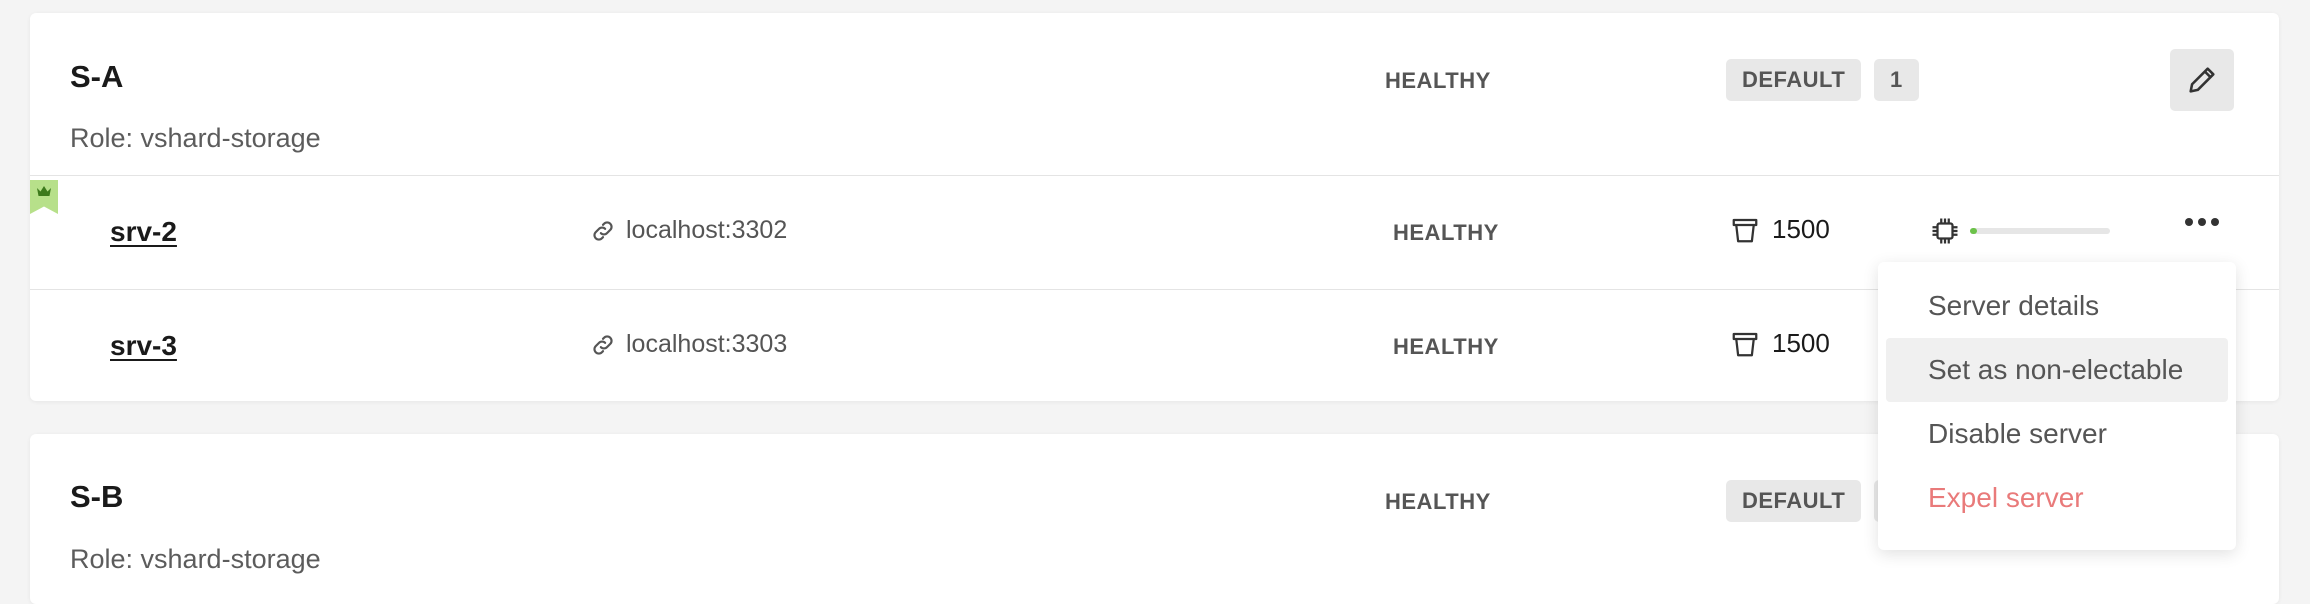  I want to click on edit-replicaset-button, so click(2202, 80).